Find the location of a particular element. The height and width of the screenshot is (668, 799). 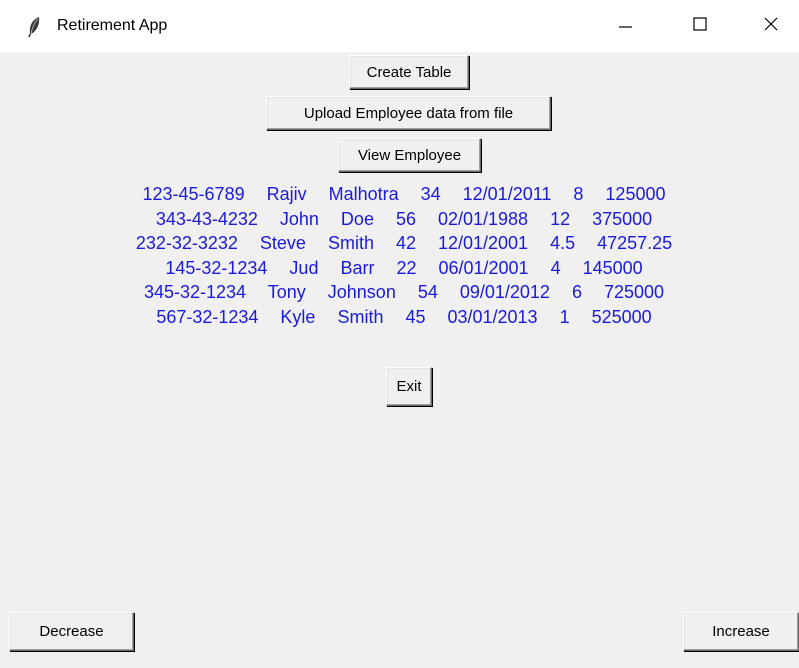

title-bar: Retirement App is located at coordinates (399, 26).